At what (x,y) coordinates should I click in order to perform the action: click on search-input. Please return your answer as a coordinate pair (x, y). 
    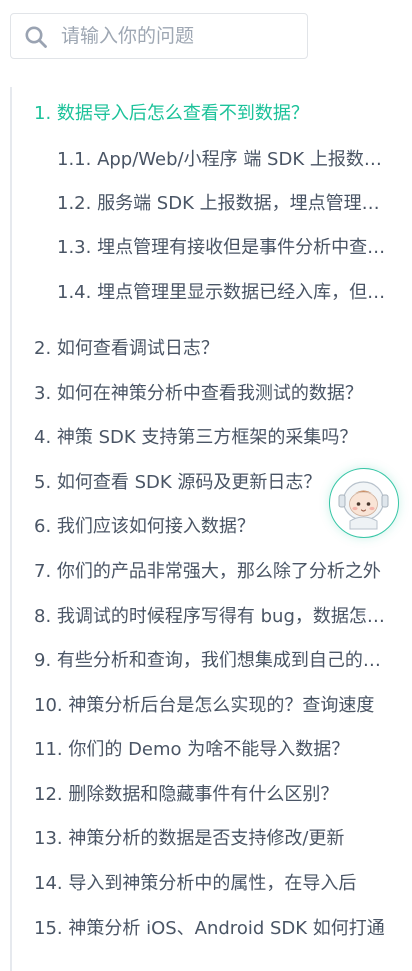
    Looking at the image, I should click on (181, 36).